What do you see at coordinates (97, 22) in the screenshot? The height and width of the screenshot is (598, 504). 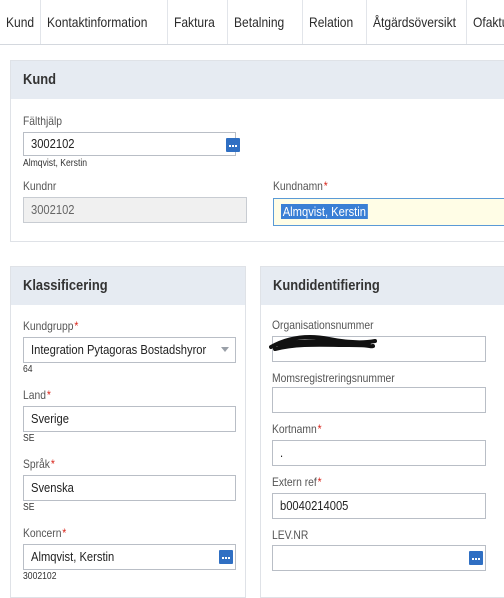 I see `tab-label: Kontaktinformation` at bounding box center [97, 22].